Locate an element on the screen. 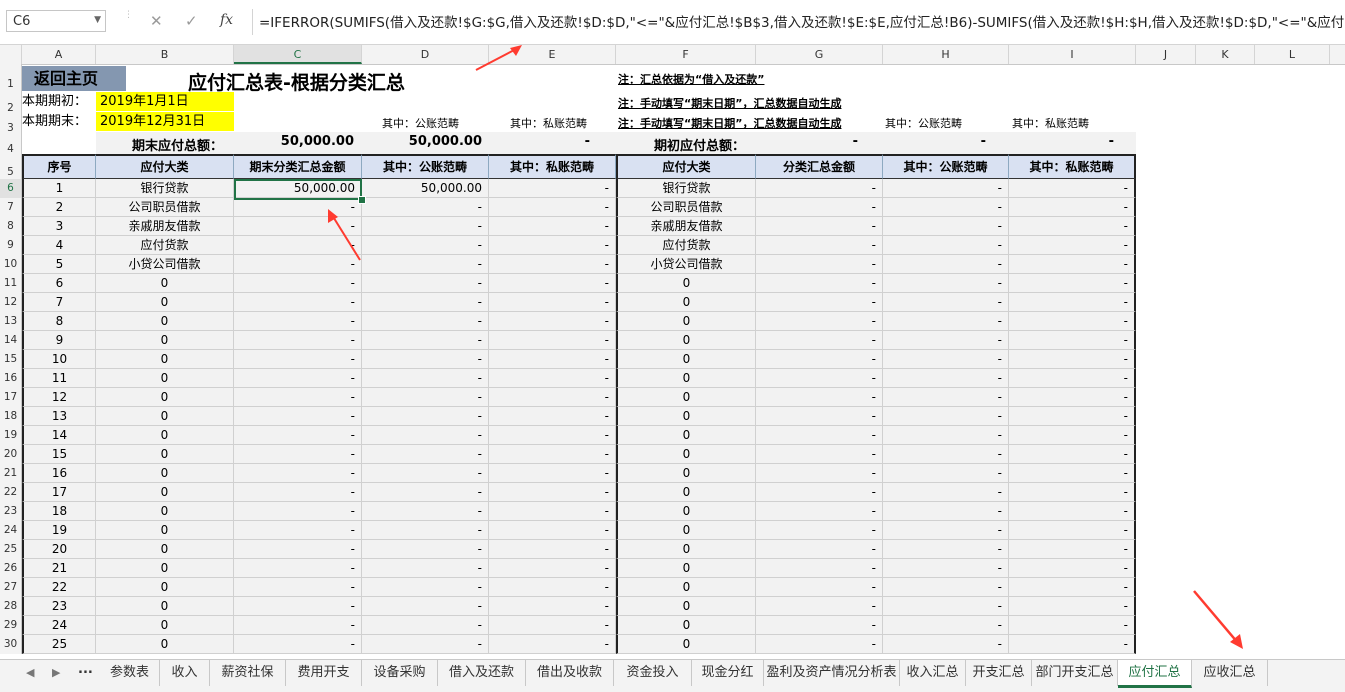 The height and width of the screenshot is (692, 1345). row-header: 13 is located at coordinates (11, 321).